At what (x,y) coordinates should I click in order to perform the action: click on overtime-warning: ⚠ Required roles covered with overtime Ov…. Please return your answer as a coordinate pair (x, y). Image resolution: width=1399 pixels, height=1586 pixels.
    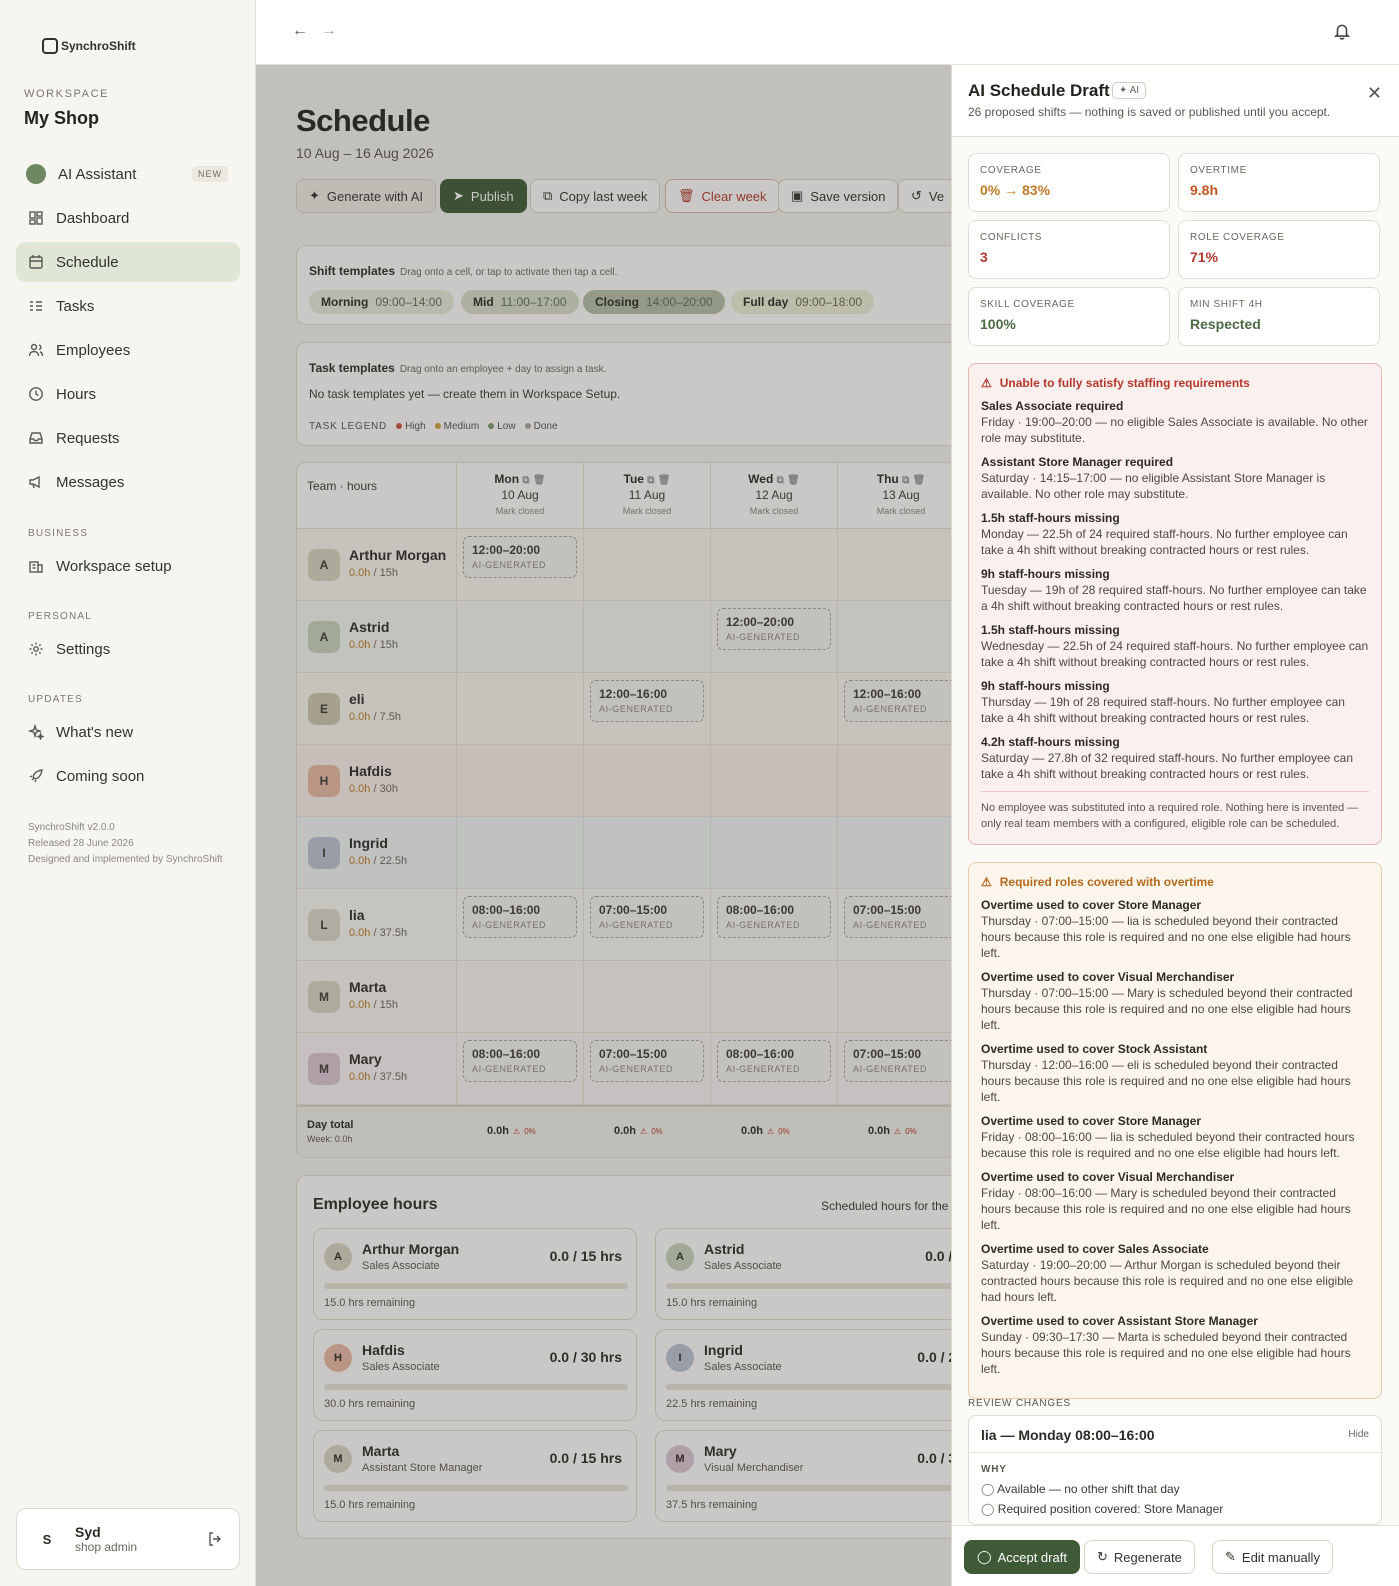
    Looking at the image, I should click on (1175, 1130).